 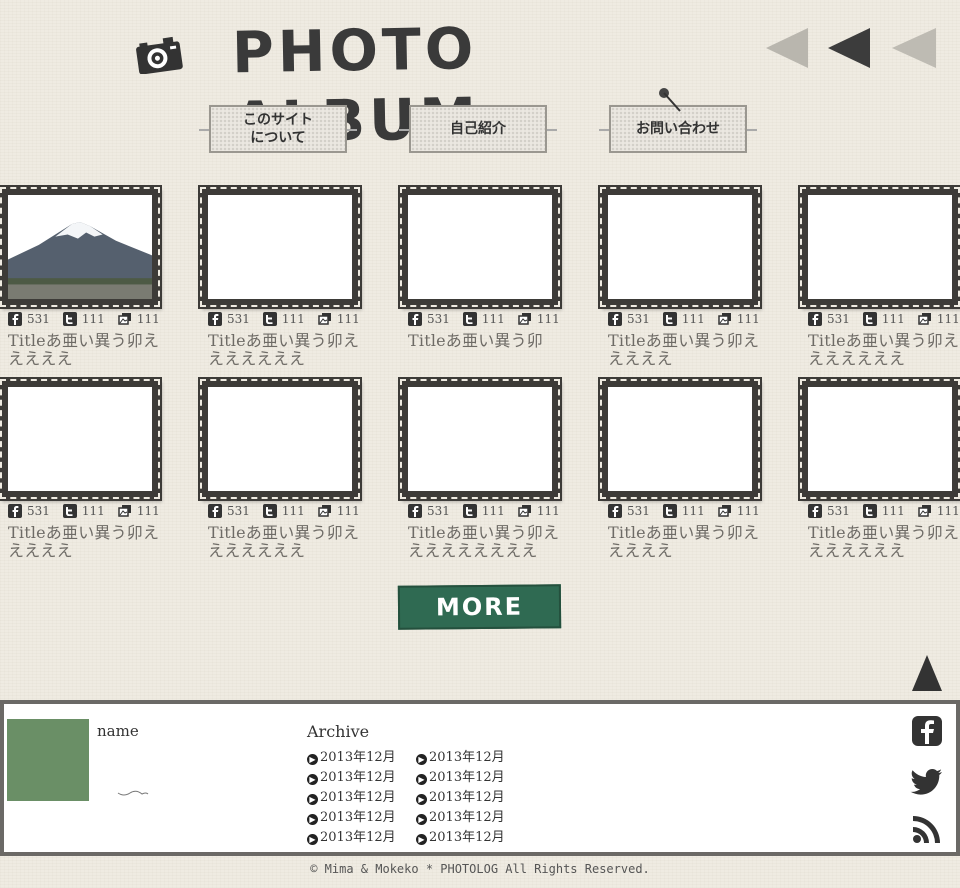 I want to click on camera-icon, so click(x=159, y=55).